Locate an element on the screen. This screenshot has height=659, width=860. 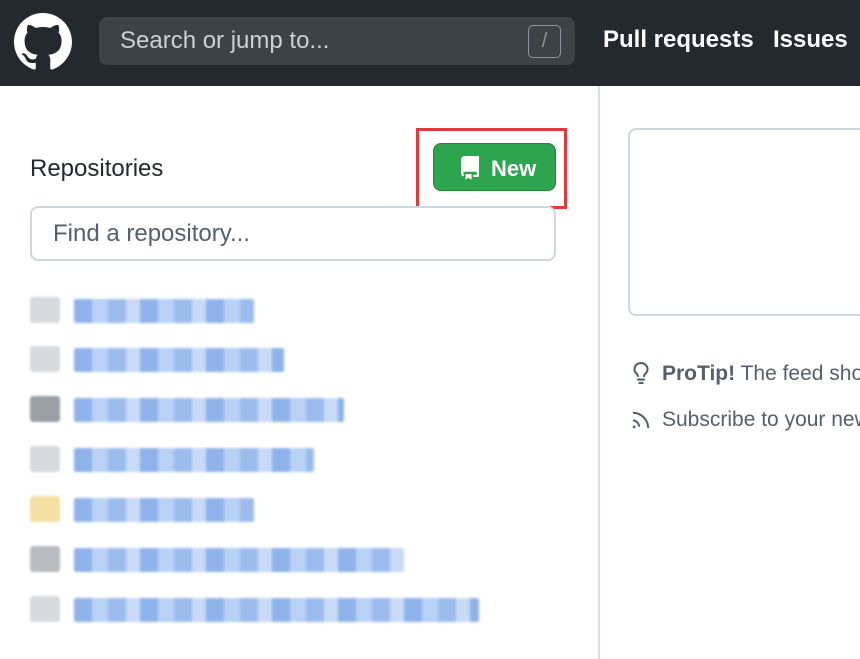
github-octocat-icon is located at coordinates (43, 42).